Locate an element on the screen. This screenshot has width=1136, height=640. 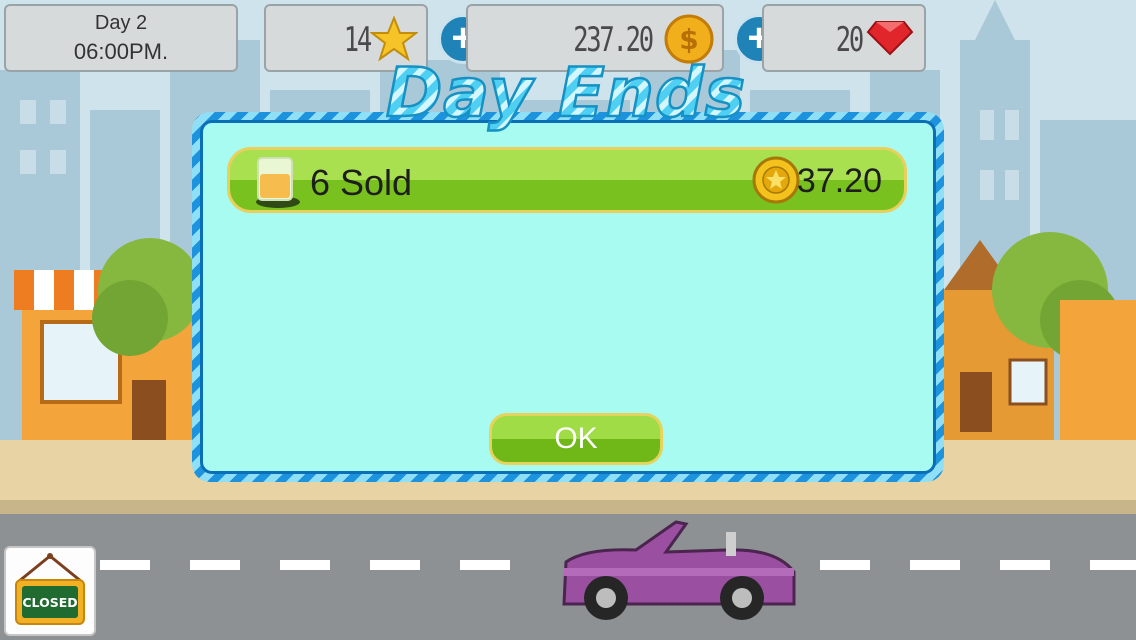
lemonade-cup-icon is located at coordinates (278, 182).